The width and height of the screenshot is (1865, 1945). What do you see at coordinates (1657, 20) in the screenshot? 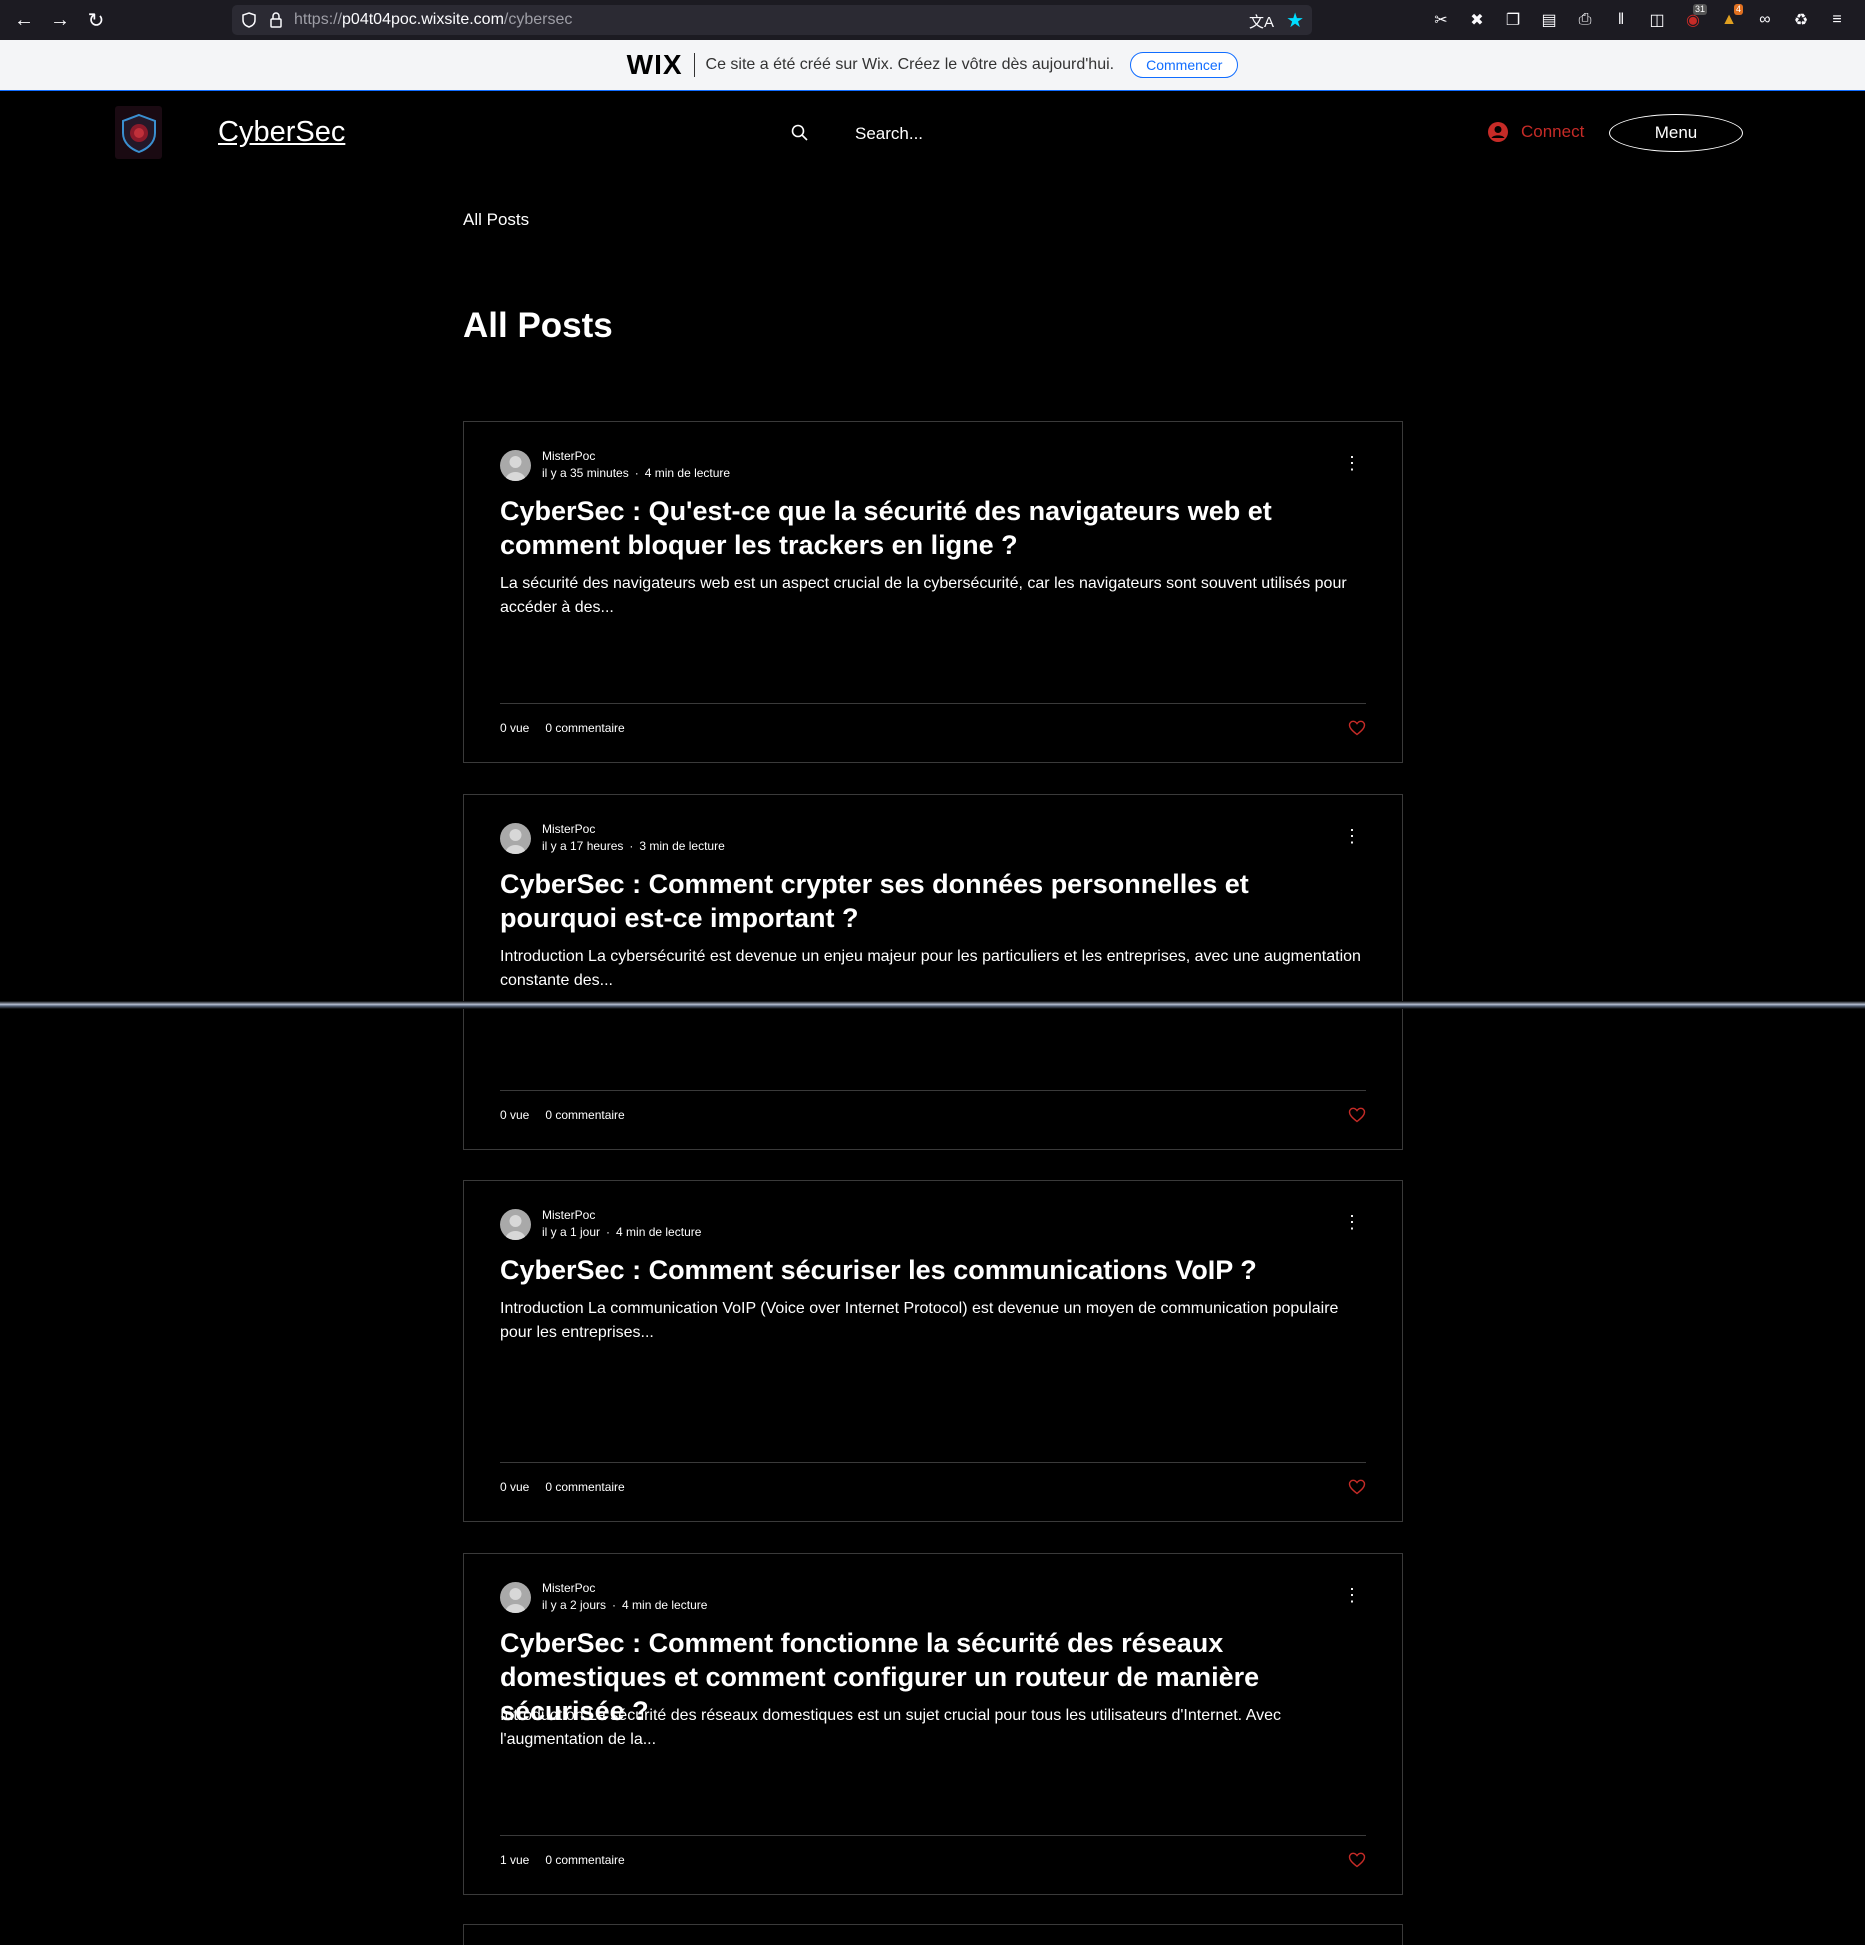
I see `sidebar-icon: ◫` at bounding box center [1657, 20].